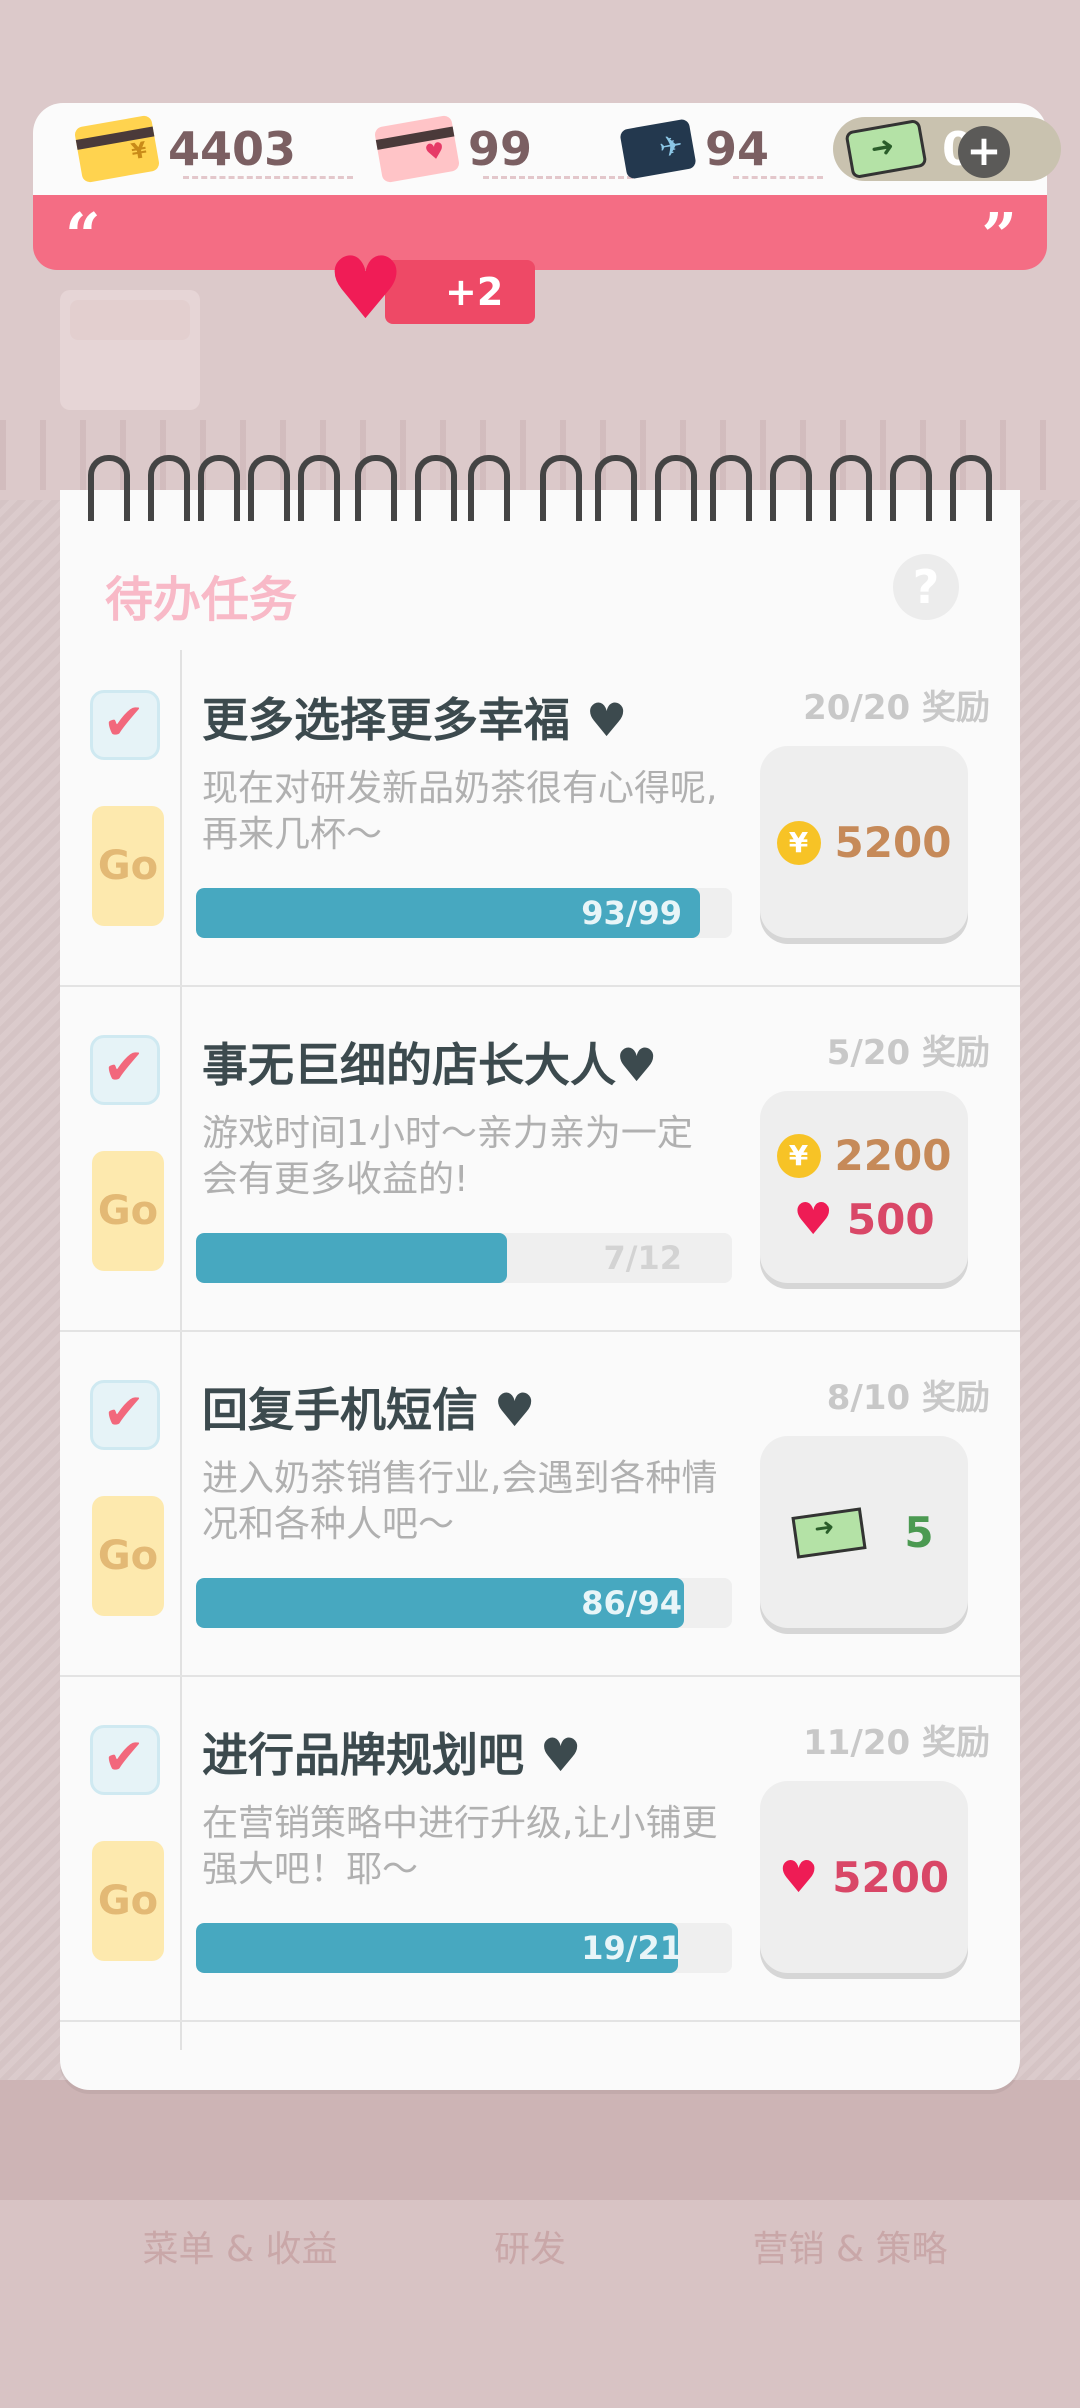 Image resolution: width=1080 pixels, height=2408 pixels. Describe the element at coordinates (896, 1743) in the screenshot. I see `reward-progress: 11/20 奖励` at that location.